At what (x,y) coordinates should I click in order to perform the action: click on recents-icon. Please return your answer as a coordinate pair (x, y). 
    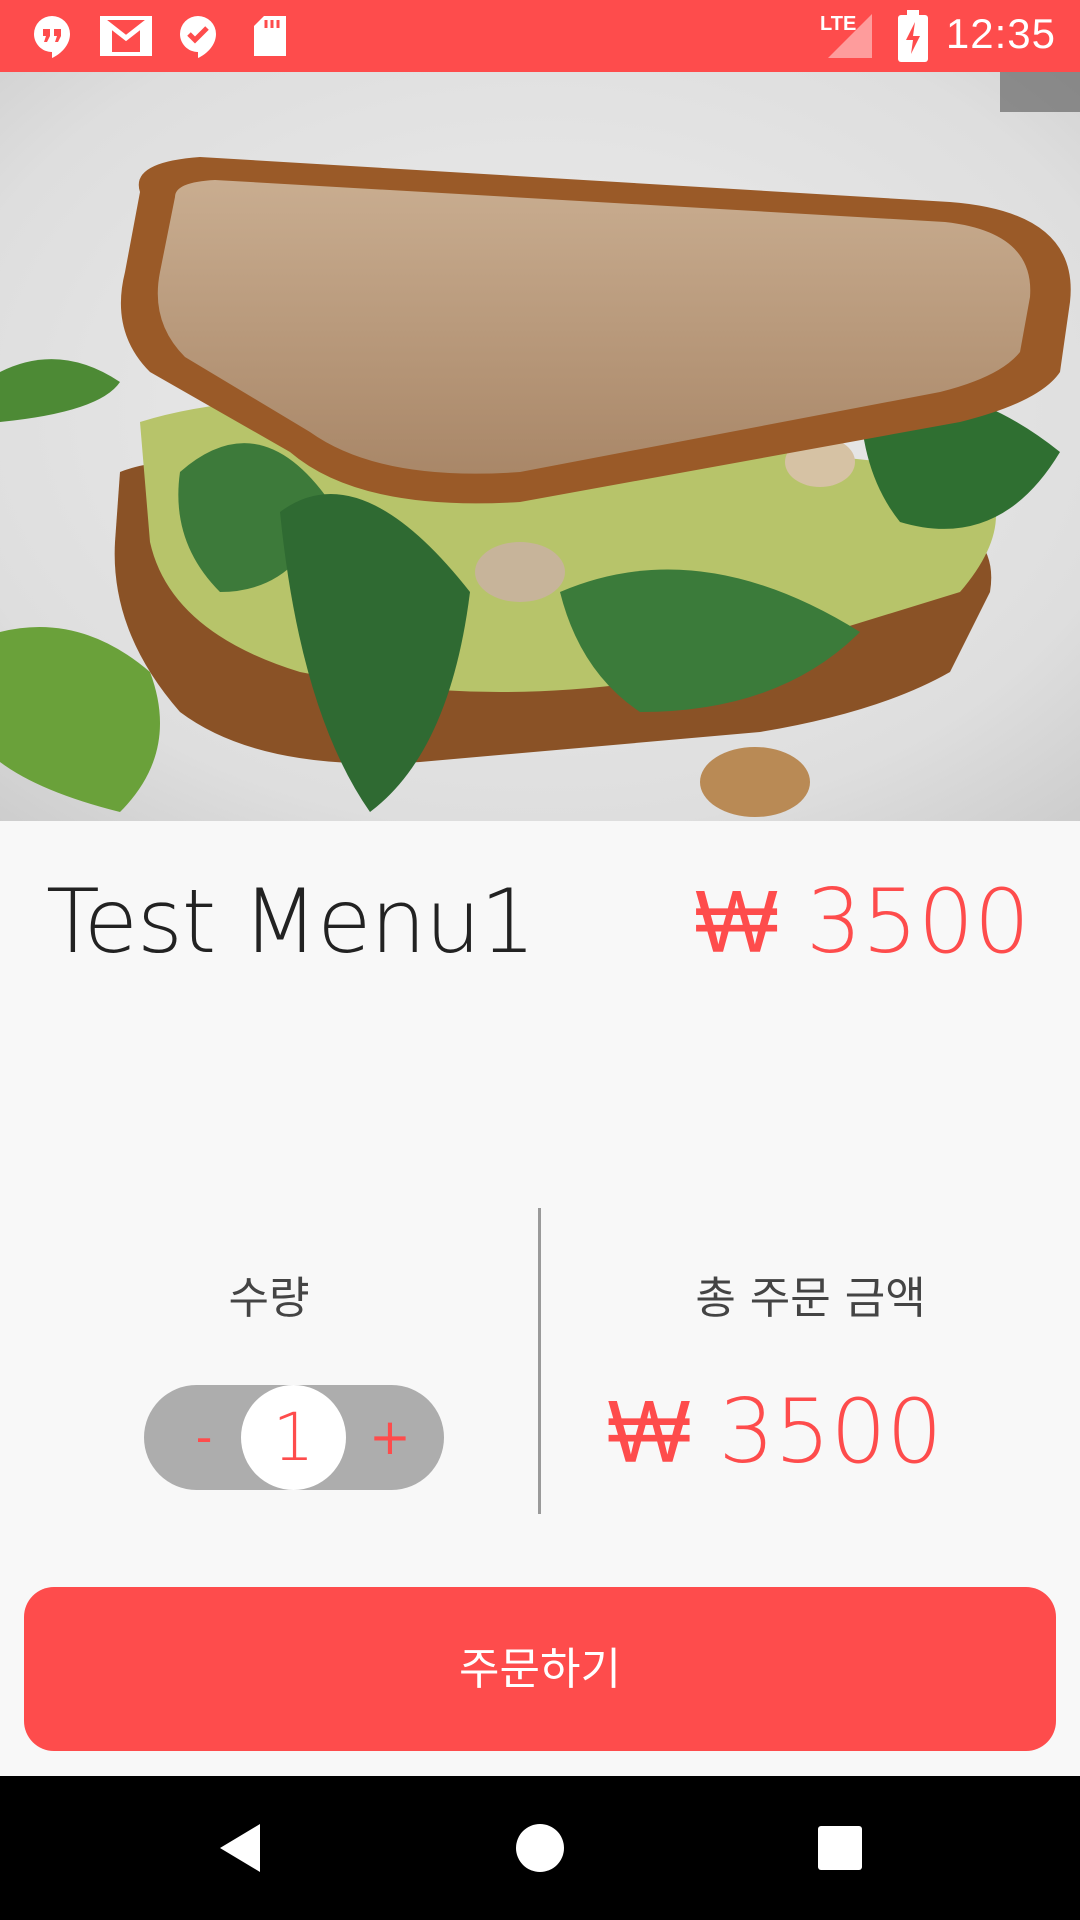
    Looking at the image, I should click on (840, 1848).